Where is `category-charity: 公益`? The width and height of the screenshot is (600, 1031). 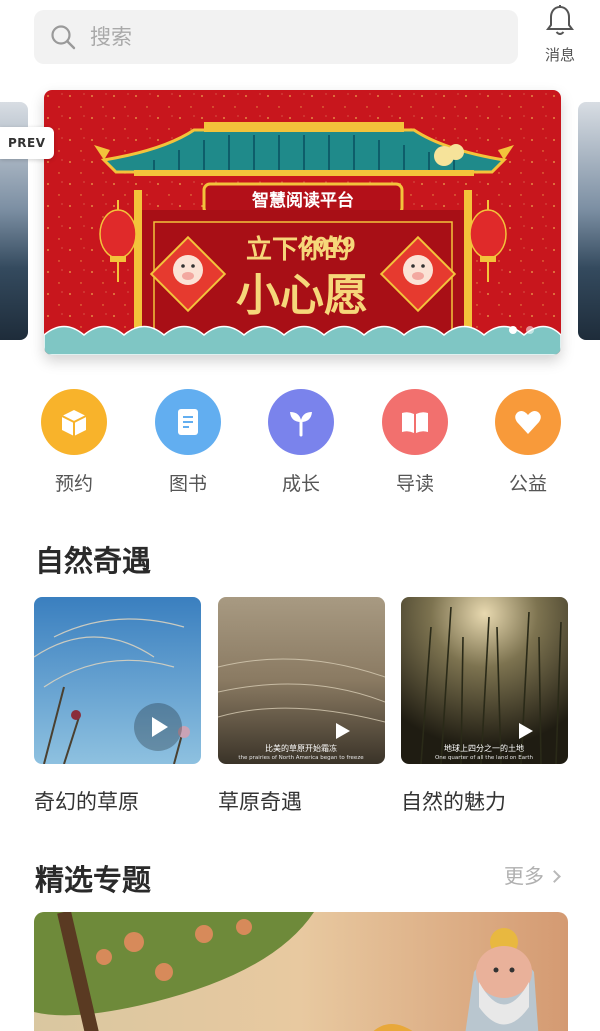 category-charity: 公益 is located at coordinates (528, 442).